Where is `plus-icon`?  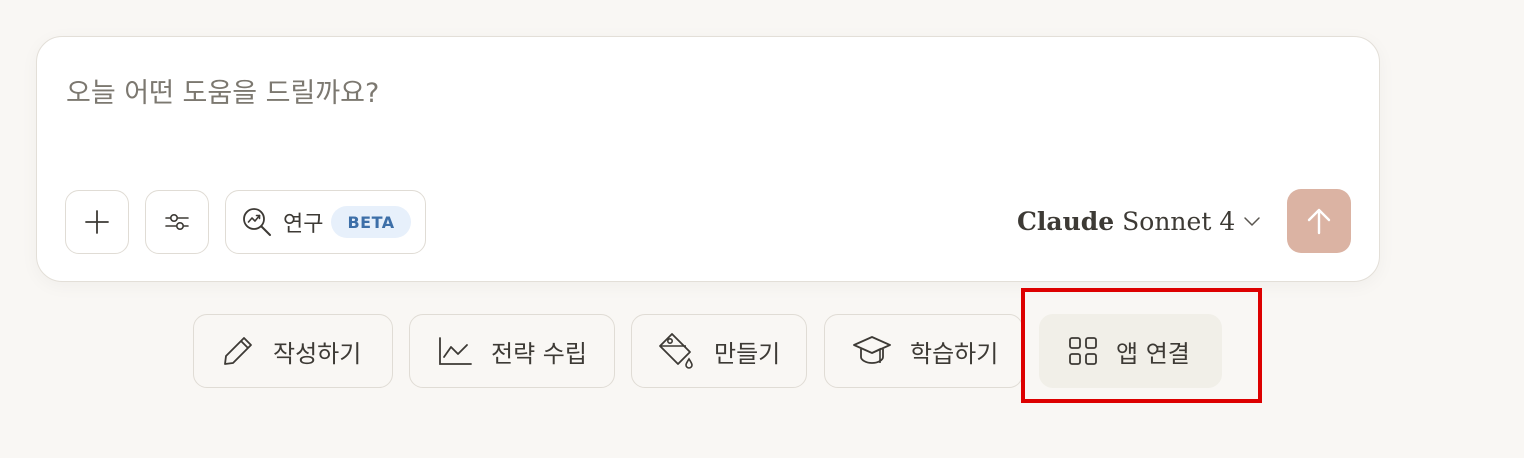
plus-icon is located at coordinates (97, 222).